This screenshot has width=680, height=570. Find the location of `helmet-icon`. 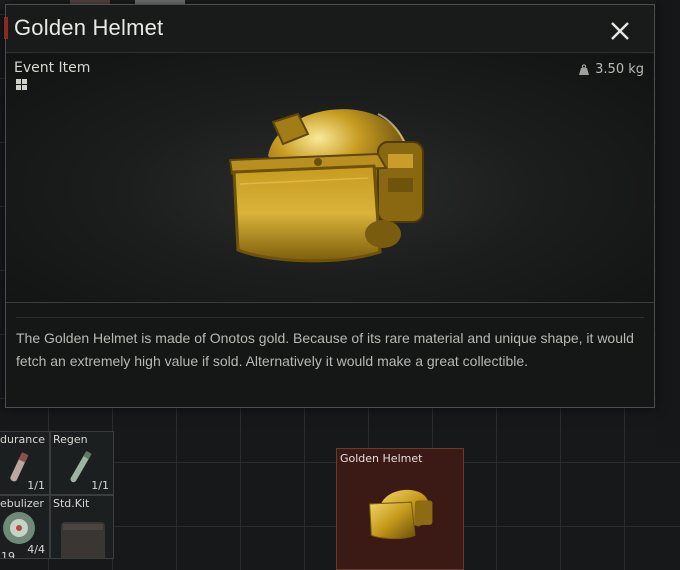

helmet-icon is located at coordinates (401, 514).